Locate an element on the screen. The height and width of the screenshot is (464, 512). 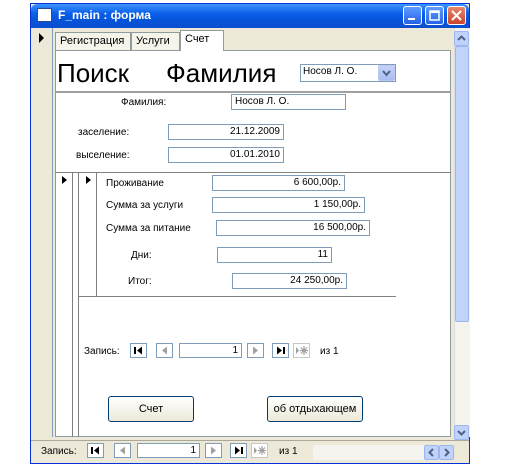
chevron-up-icon is located at coordinates (461, 38).